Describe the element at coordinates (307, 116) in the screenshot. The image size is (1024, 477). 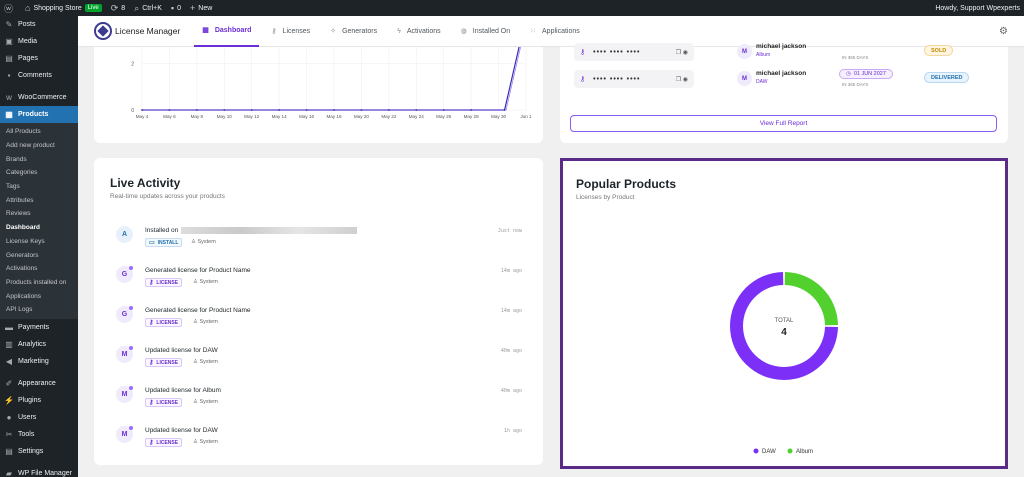
I see `x-tick-label: May 16` at that location.